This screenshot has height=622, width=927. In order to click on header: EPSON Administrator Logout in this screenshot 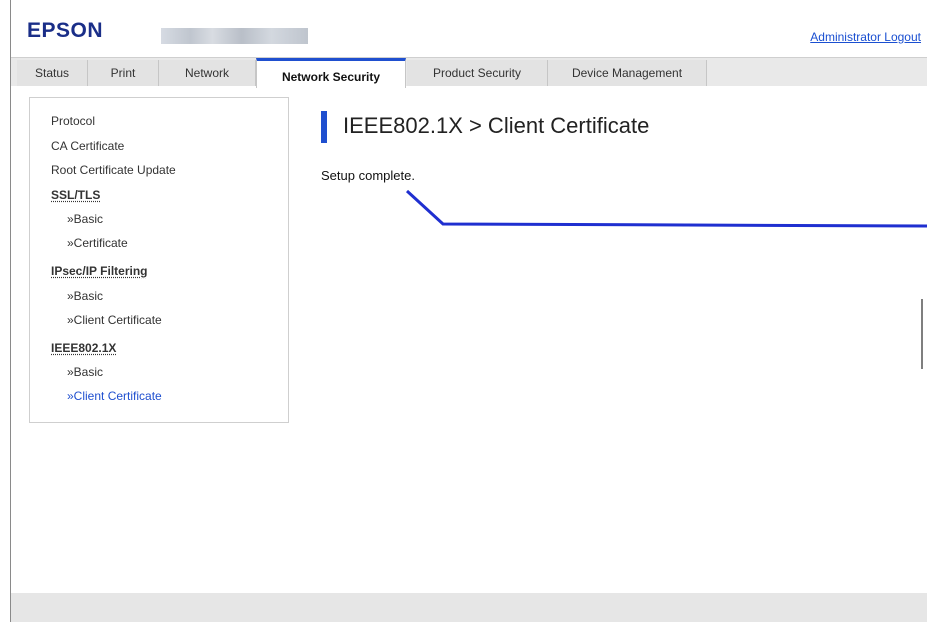, I will do `click(469, 28)`.